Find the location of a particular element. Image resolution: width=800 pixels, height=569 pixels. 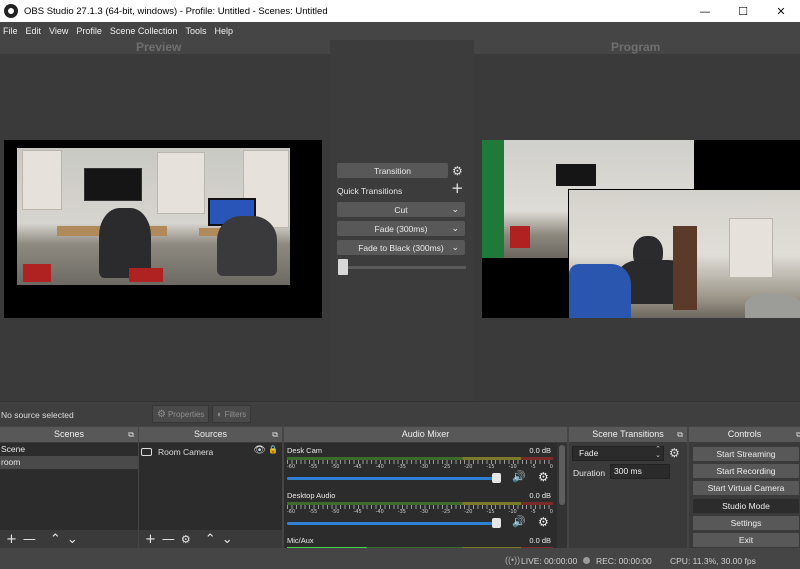

properties-button: ⚙ Properties is located at coordinates (181, 414).